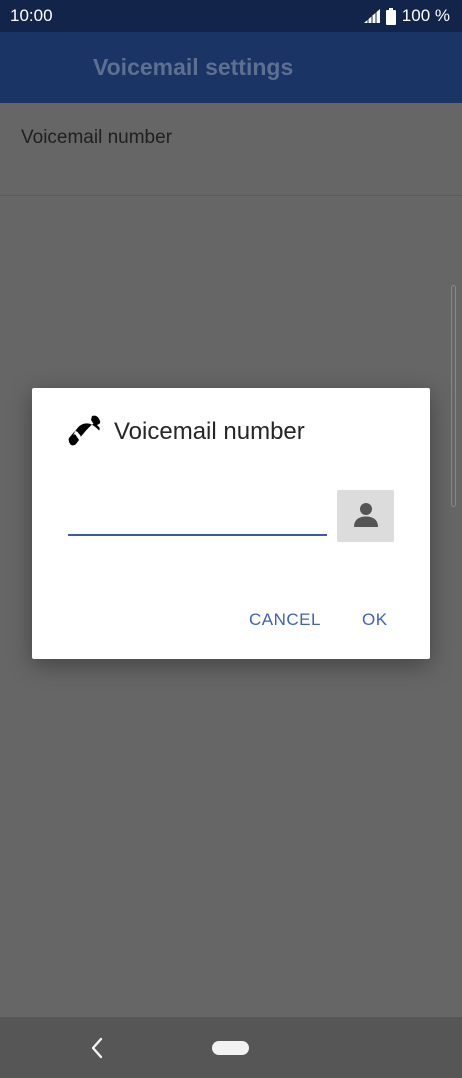 This screenshot has height=1078, width=462. What do you see at coordinates (375, 620) in the screenshot?
I see `ok-button: OK` at bounding box center [375, 620].